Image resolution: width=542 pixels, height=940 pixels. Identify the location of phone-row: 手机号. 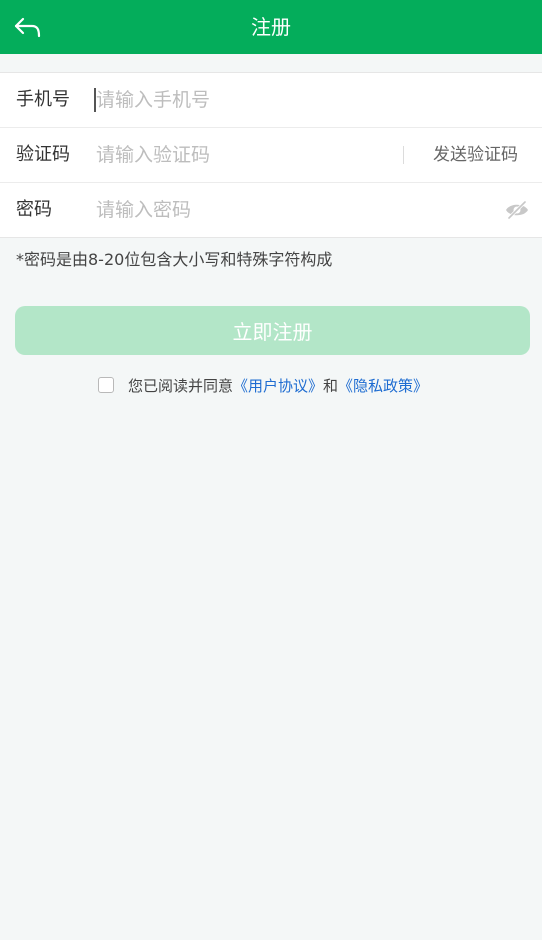
(271, 100).